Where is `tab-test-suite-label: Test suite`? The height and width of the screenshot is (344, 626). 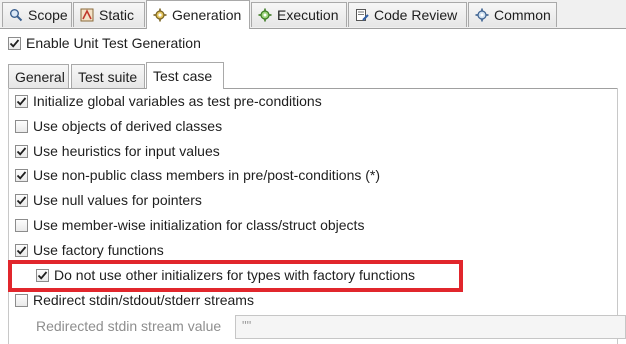
tab-test-suite-label: Test suite is located at coordinates (108, 76).